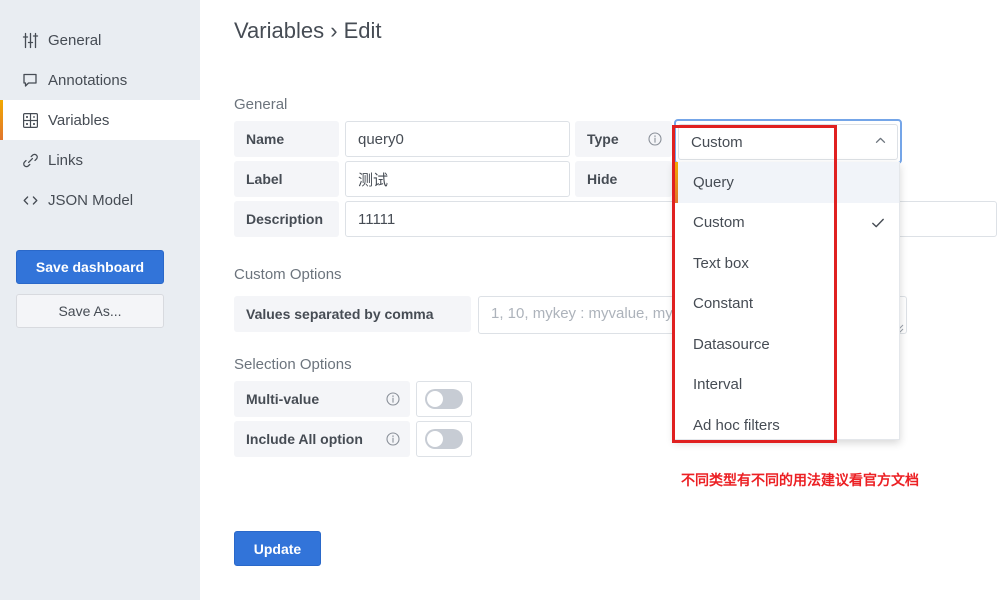 This screenshot has width=997, height=600. I want to click on menu-item-constant: Constant, so click(787, 304).